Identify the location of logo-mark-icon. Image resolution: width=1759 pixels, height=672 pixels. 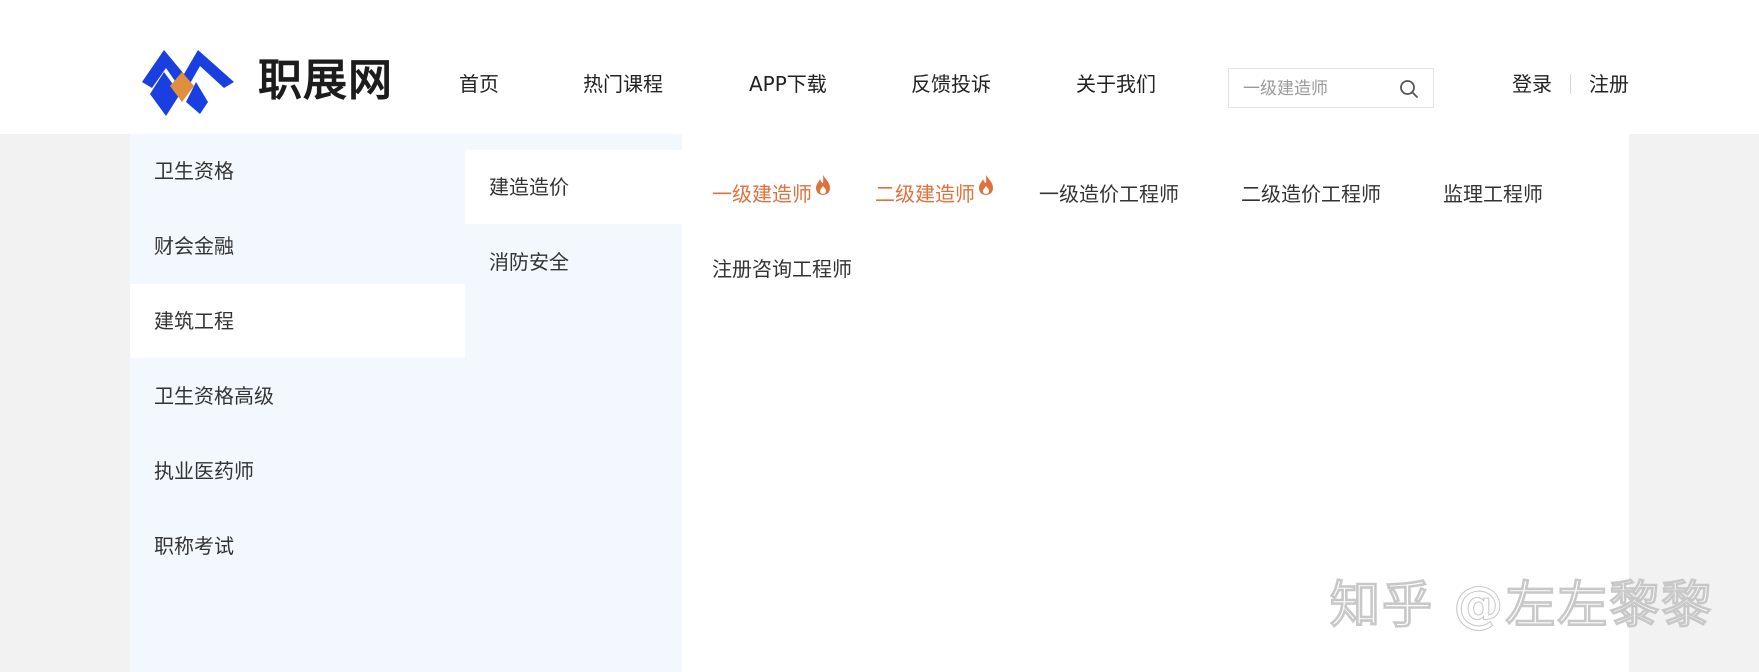
(188, 83).